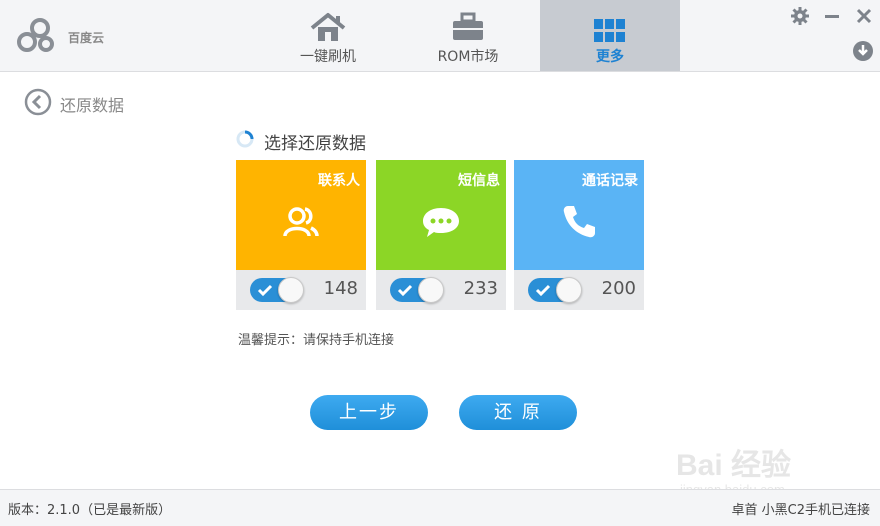 The width and height of the screenshot is (880, 526). What do you see at coordinates (35, 35) in the screenshot?
I see `cloud-logo-icon` at bounding box center [35, 35].